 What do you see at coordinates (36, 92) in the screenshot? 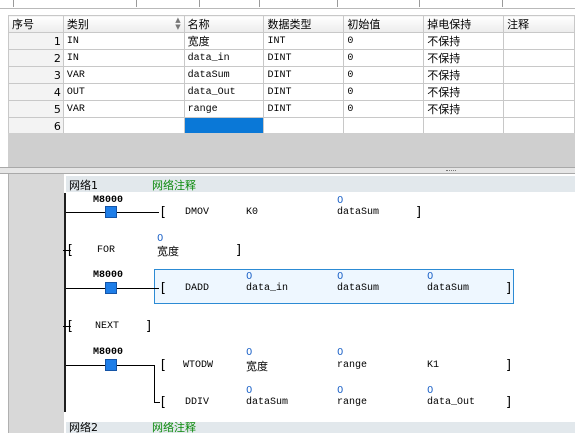
I see `row-number: 4` at bounding box center [36, 92].